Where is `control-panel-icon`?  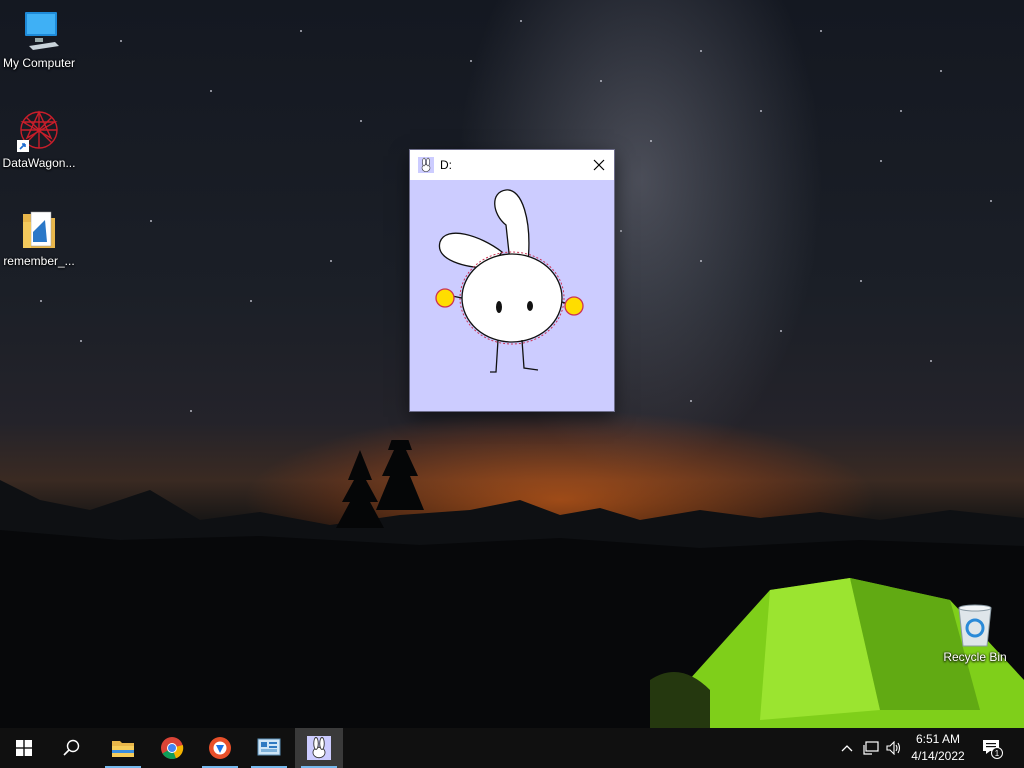
control-panel-icon is located at coordinates (269, 747).